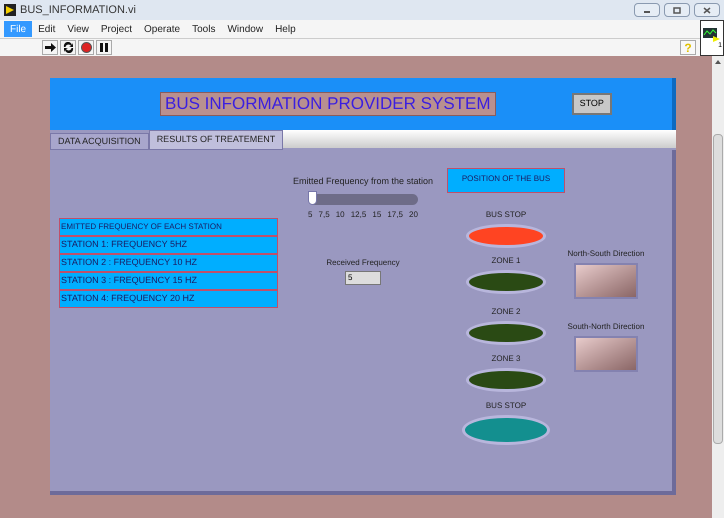 This screenshot has height=518, width=724. What do you see at coordinates (413, 213) in the screenshot?
I see `slider-tick-label: 20` at bounding box center [413, 213].